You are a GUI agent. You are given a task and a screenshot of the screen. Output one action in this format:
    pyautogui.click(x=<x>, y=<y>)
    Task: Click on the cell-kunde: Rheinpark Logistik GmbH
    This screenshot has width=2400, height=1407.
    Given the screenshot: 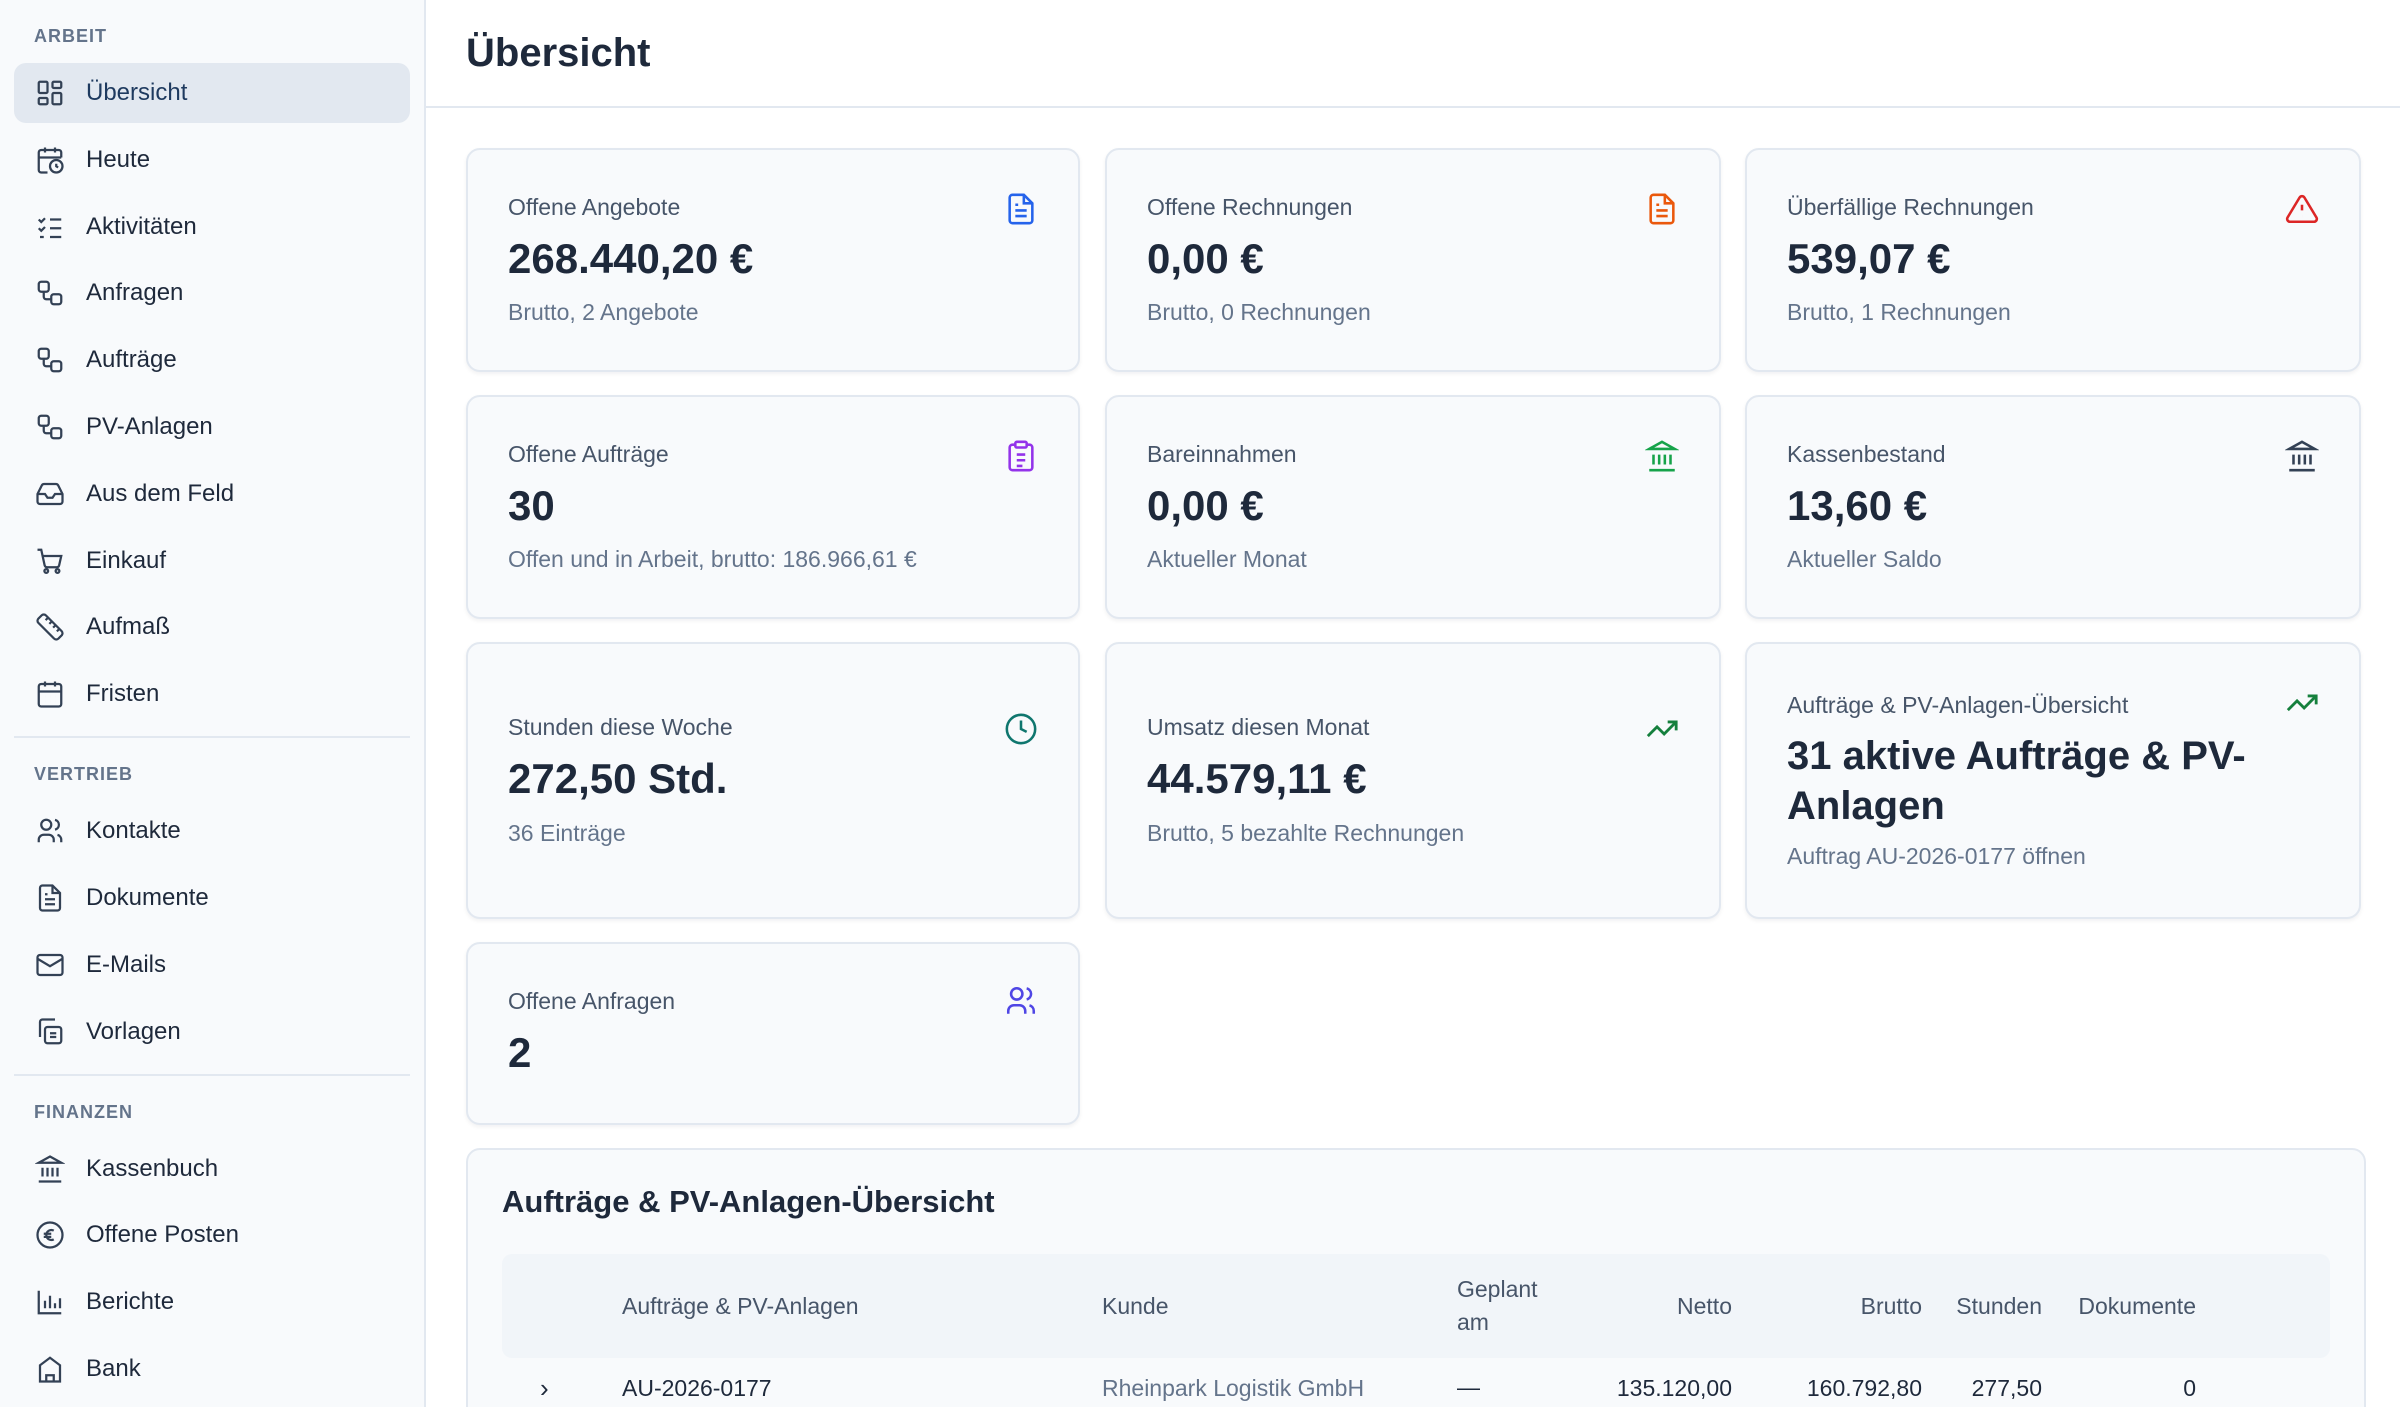 What is the action you would take?
    pyautogui.click(x=1233, y=1387)
    